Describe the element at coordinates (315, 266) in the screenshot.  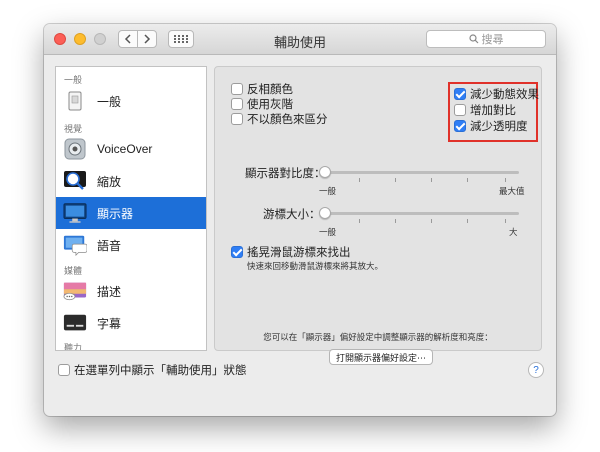
I see `shake-to-locate-description: 快速來回移動滑鼠游標來將其放大。` at that location.